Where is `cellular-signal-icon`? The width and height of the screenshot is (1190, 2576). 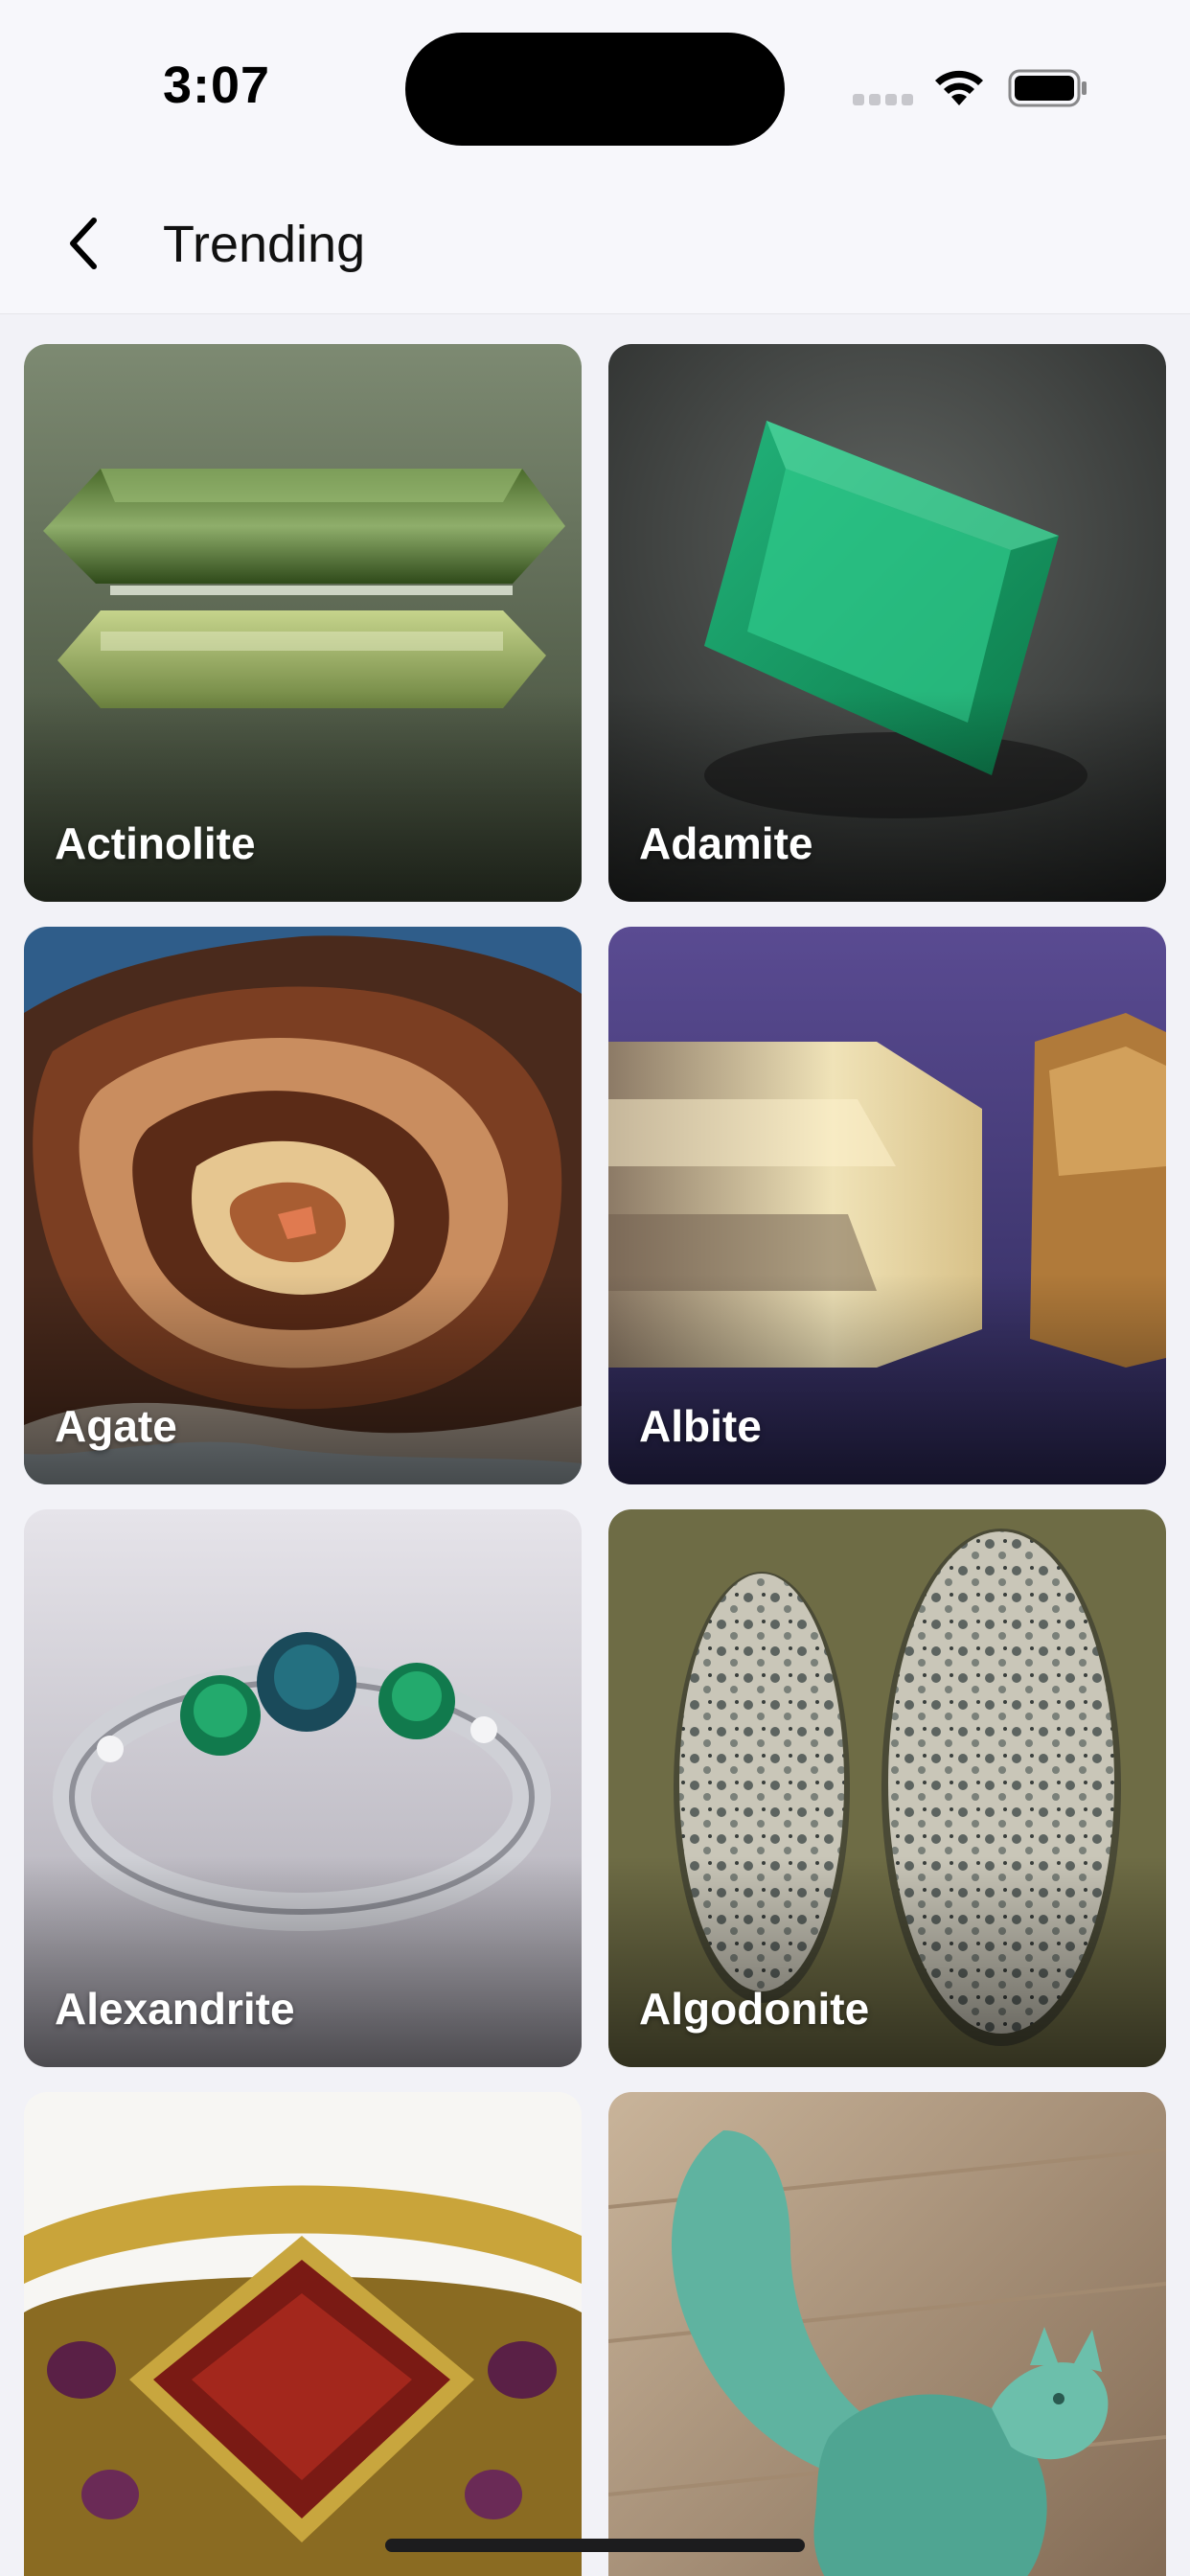 cellular-signal-icon is located at coordinates (884, 100).